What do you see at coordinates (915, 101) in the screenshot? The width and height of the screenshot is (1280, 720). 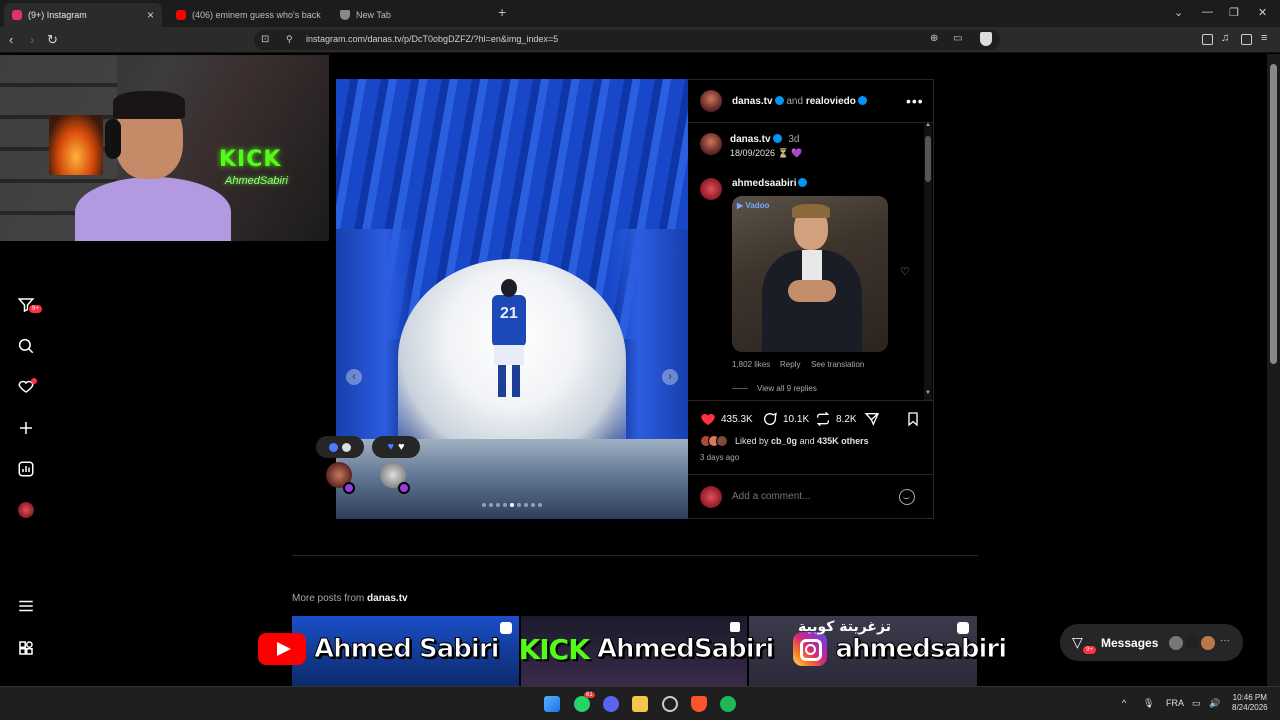 I see `more-options-icon: •••` at bounding box center [915, 101].